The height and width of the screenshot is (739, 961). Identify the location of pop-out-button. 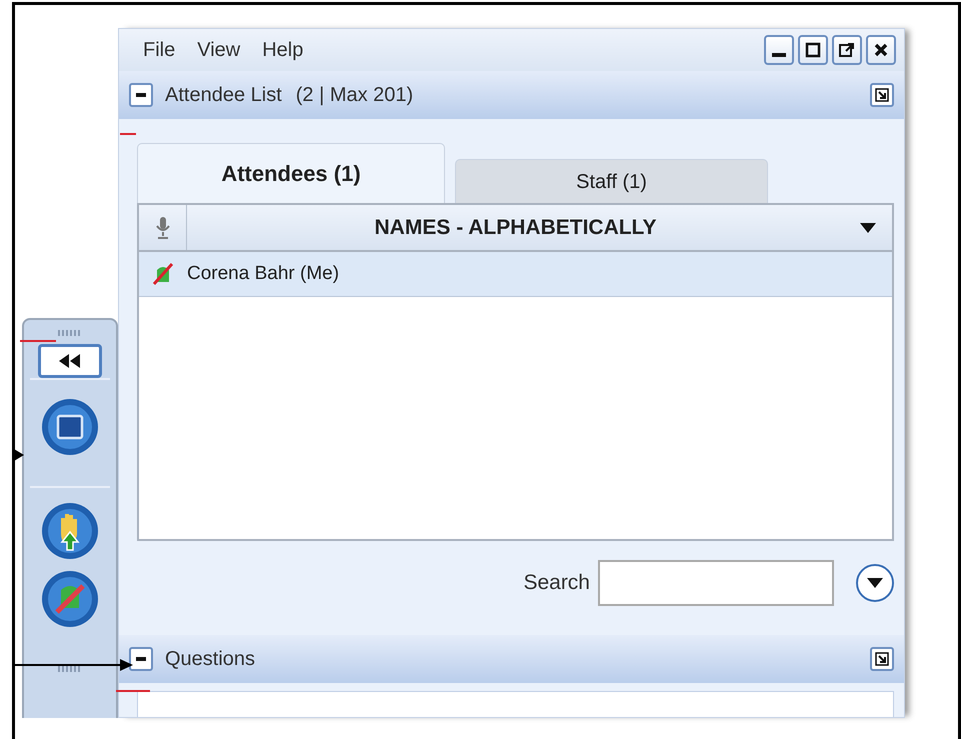
(847, 50).